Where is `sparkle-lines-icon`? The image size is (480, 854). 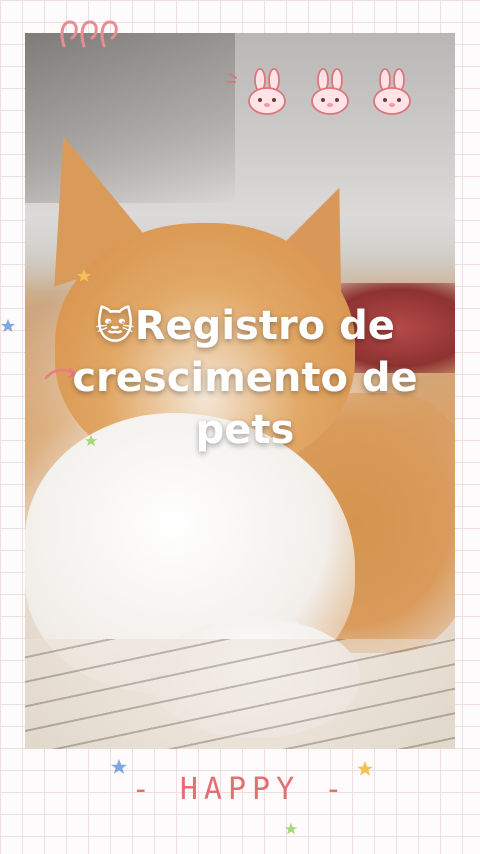 sparkle-lines-icon is located at coordinates (232, 78).